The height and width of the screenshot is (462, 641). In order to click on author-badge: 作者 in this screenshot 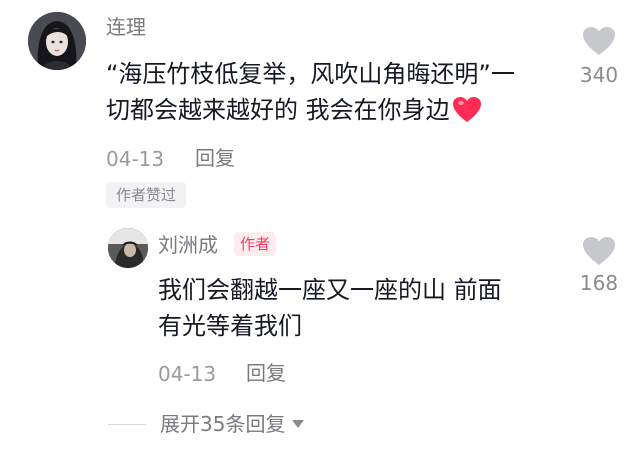, I will do `click(255, 244)`.